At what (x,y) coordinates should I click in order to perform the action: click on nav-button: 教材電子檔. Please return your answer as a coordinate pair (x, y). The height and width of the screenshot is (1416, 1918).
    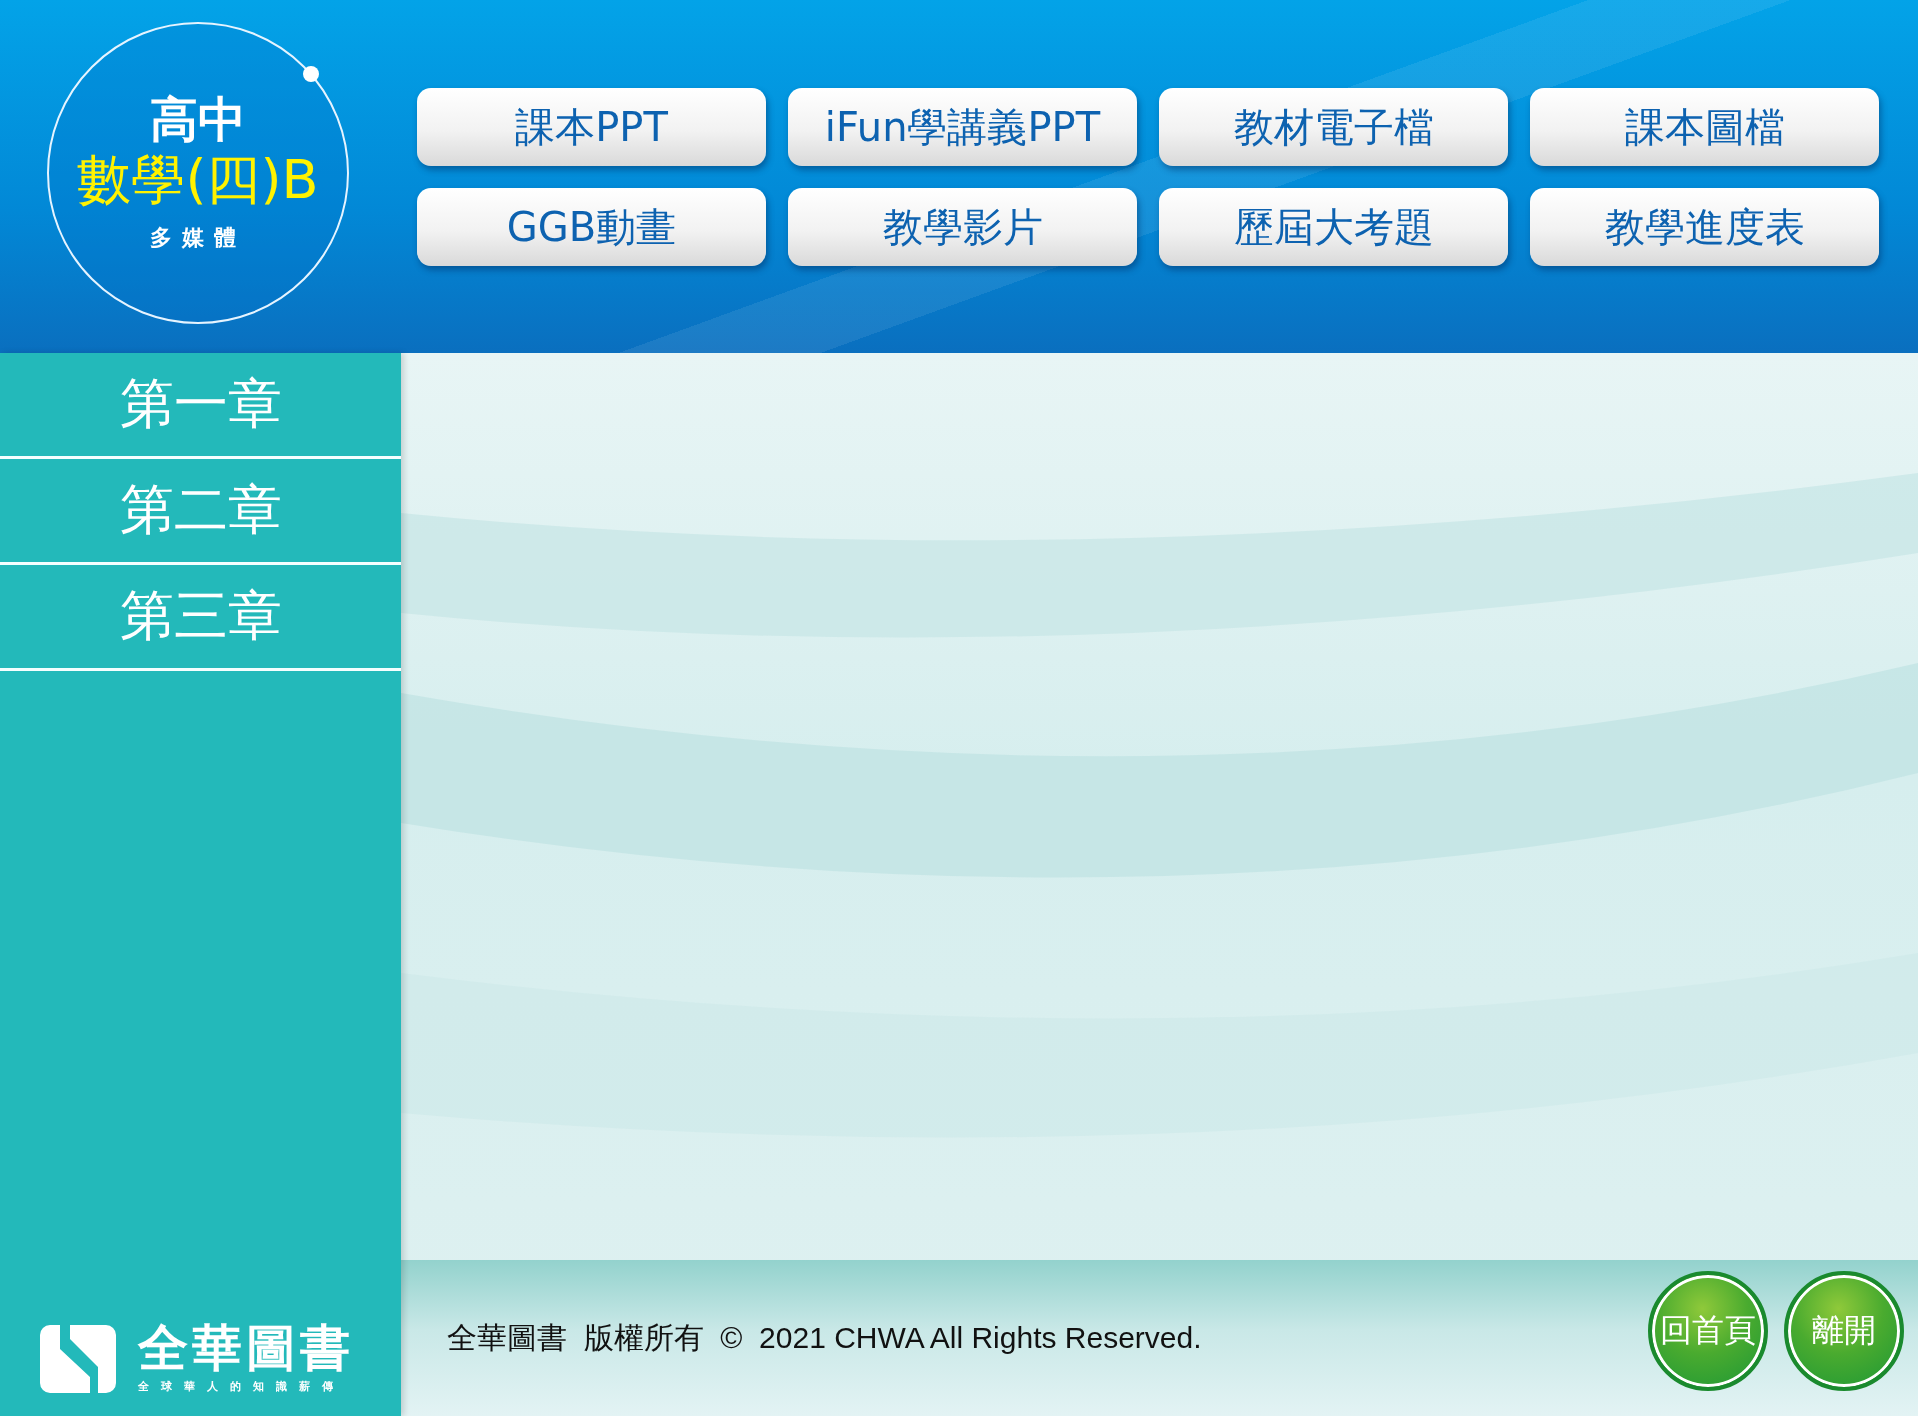
    Looking at the image, I should click on (1333, 127).